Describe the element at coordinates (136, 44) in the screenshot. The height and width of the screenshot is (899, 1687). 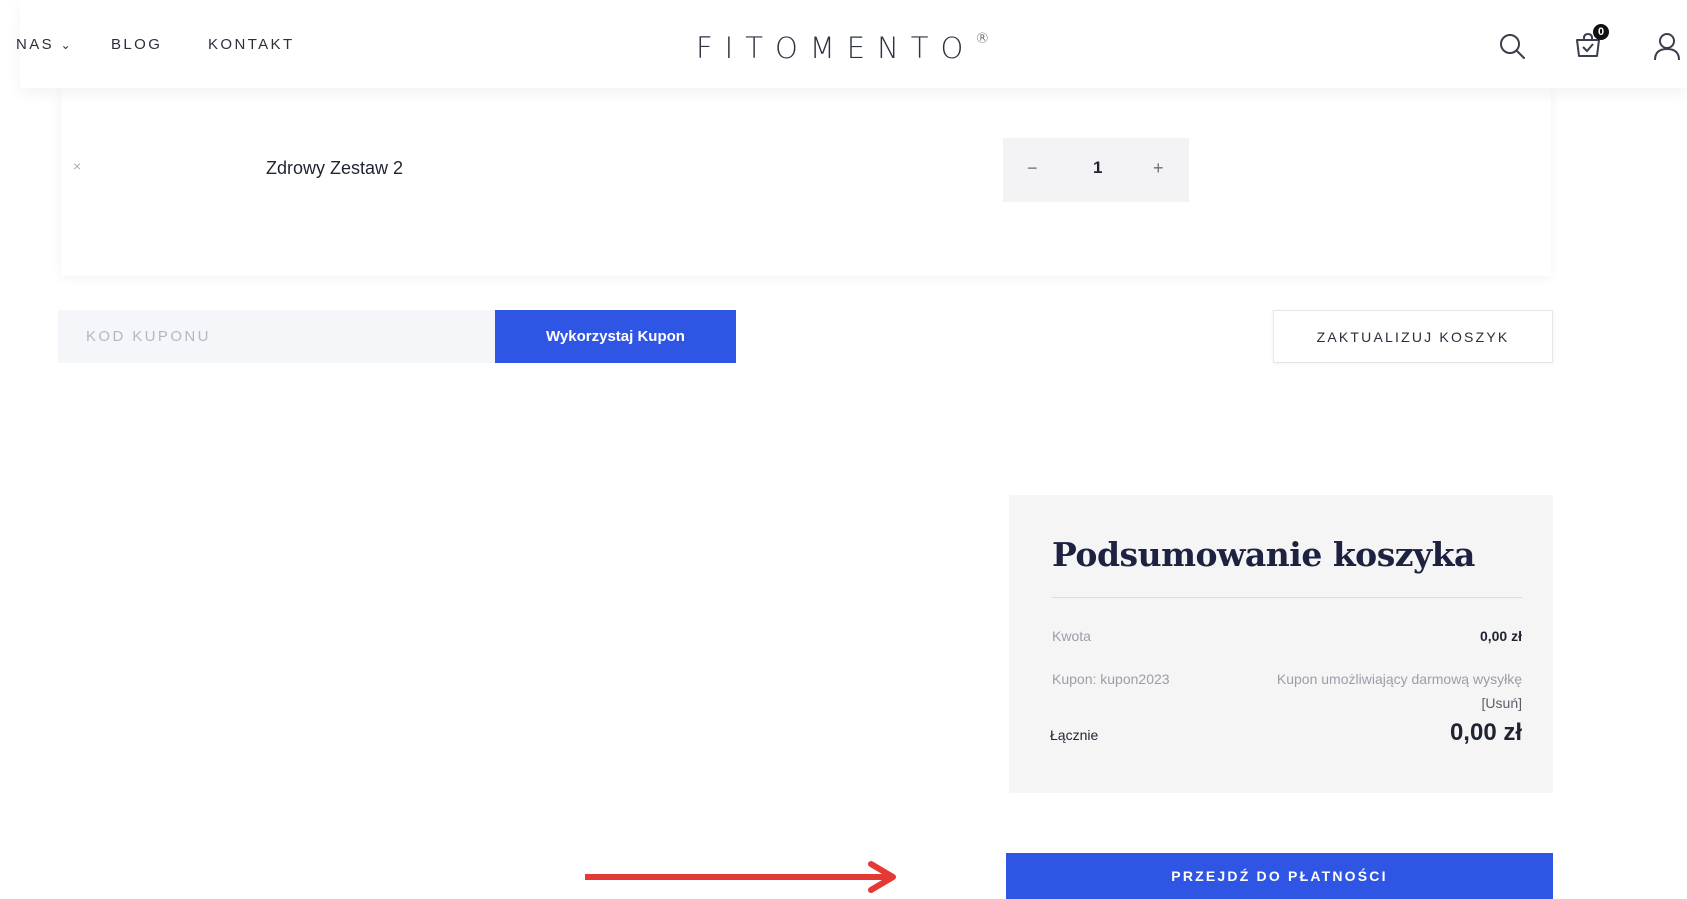
I see `nav-item-blog: BLOG` at that location.